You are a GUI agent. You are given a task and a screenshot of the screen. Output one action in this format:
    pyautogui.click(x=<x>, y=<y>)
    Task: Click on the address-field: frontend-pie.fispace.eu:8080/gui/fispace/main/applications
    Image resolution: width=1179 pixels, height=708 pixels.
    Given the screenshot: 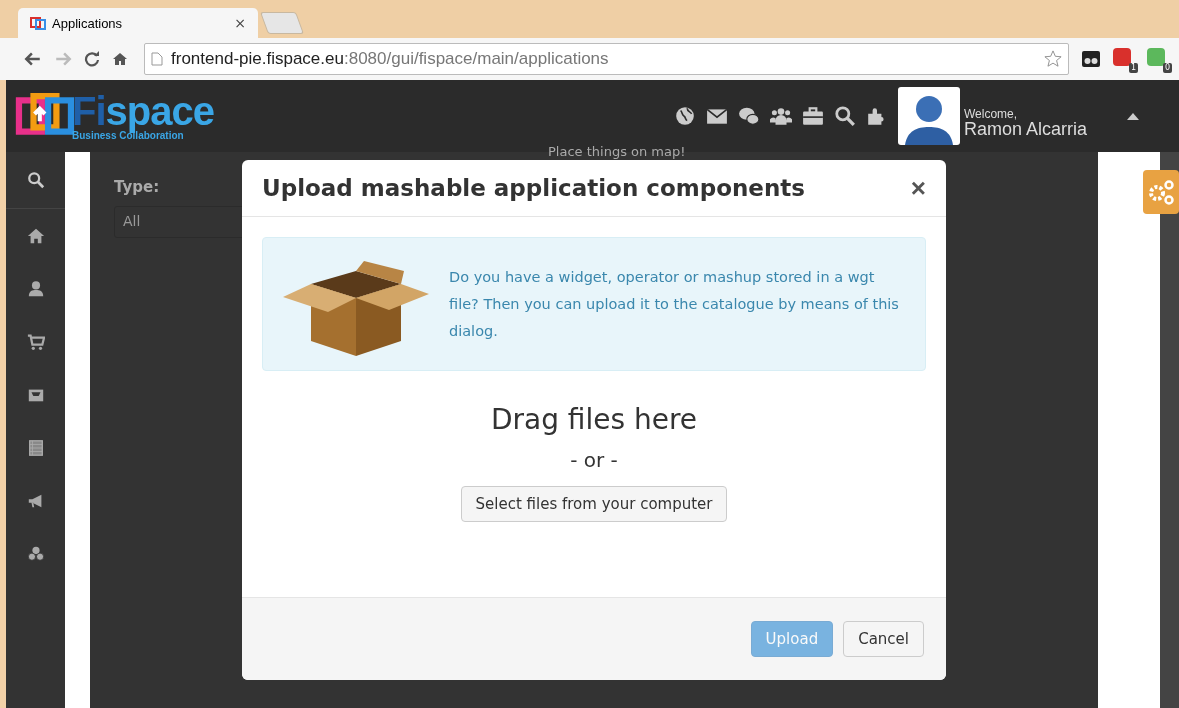 What is the action you would take?
    pyautogui.click(x=606, y=59)
    